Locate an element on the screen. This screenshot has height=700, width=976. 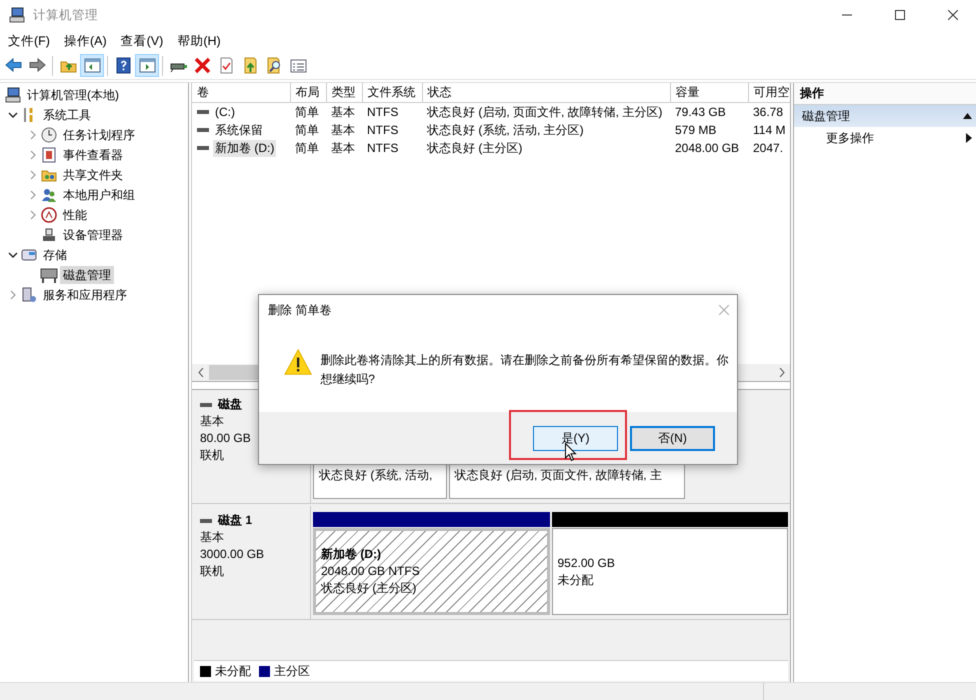
table-cell-text: 114 M is located at coordinates (769, 130).